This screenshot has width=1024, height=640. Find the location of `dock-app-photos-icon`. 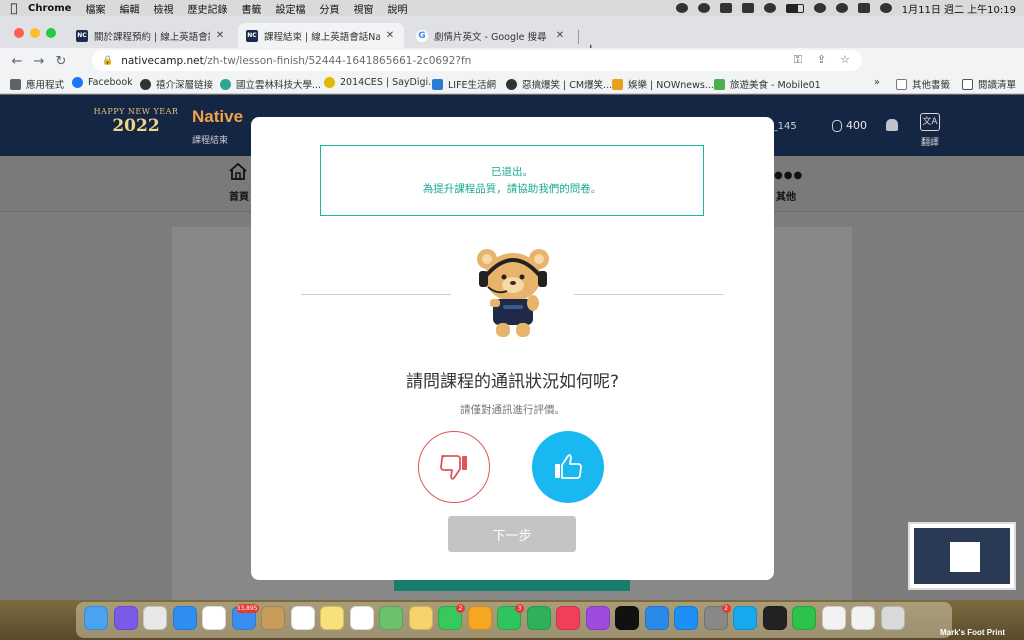

dock-app-photos-icon is located at coordinates (420, 618).